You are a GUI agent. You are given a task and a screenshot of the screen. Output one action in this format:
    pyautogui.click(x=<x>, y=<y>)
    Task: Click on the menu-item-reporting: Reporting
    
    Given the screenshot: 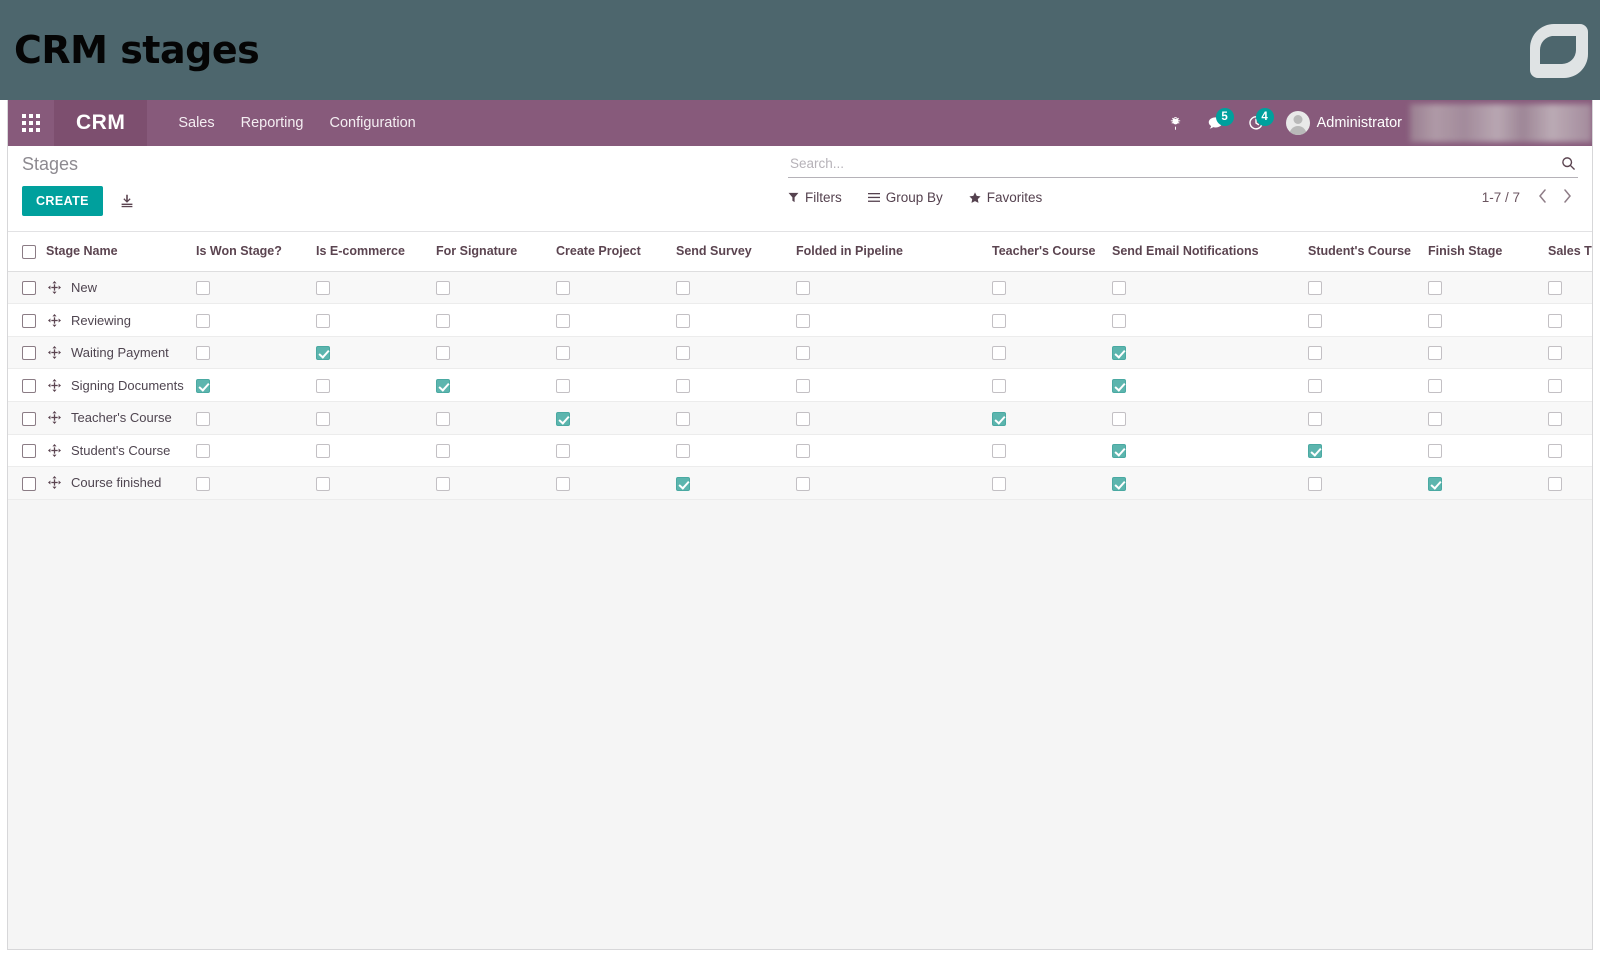 What is the action you would take?
    pyautogui.click(x=272, y=123)
    